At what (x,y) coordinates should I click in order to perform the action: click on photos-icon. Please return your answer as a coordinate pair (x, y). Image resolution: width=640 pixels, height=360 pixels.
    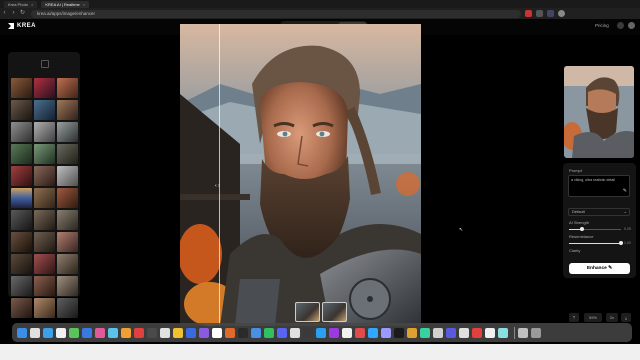
    Looking at the image, I should click on (100, 332).